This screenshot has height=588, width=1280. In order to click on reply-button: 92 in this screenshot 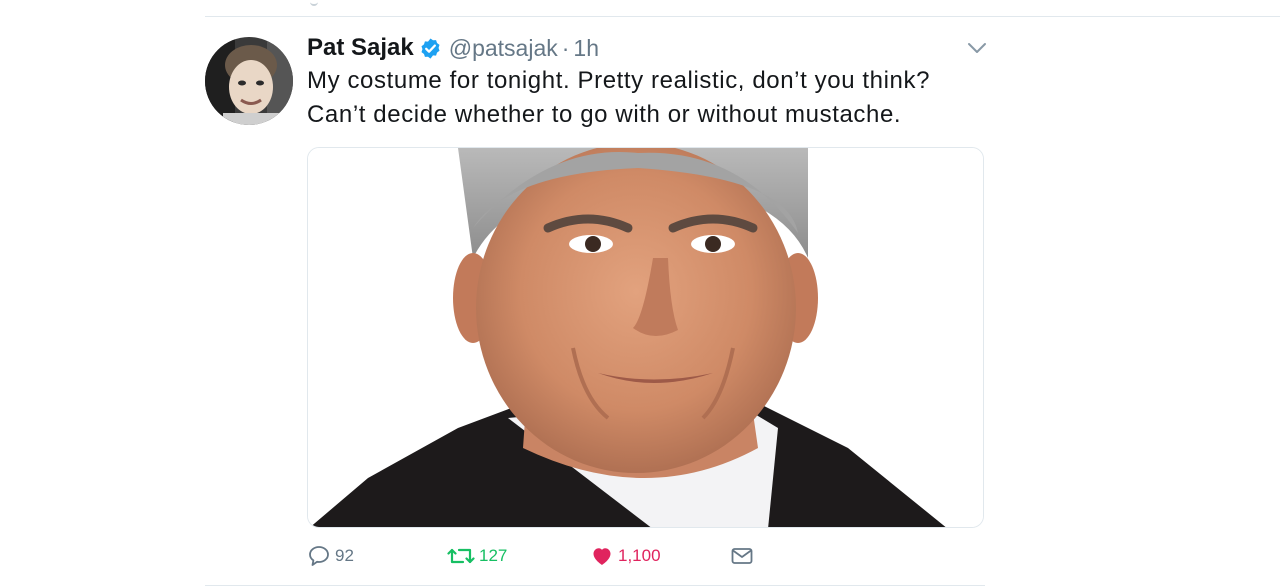, I will do `click(330, 556)`.